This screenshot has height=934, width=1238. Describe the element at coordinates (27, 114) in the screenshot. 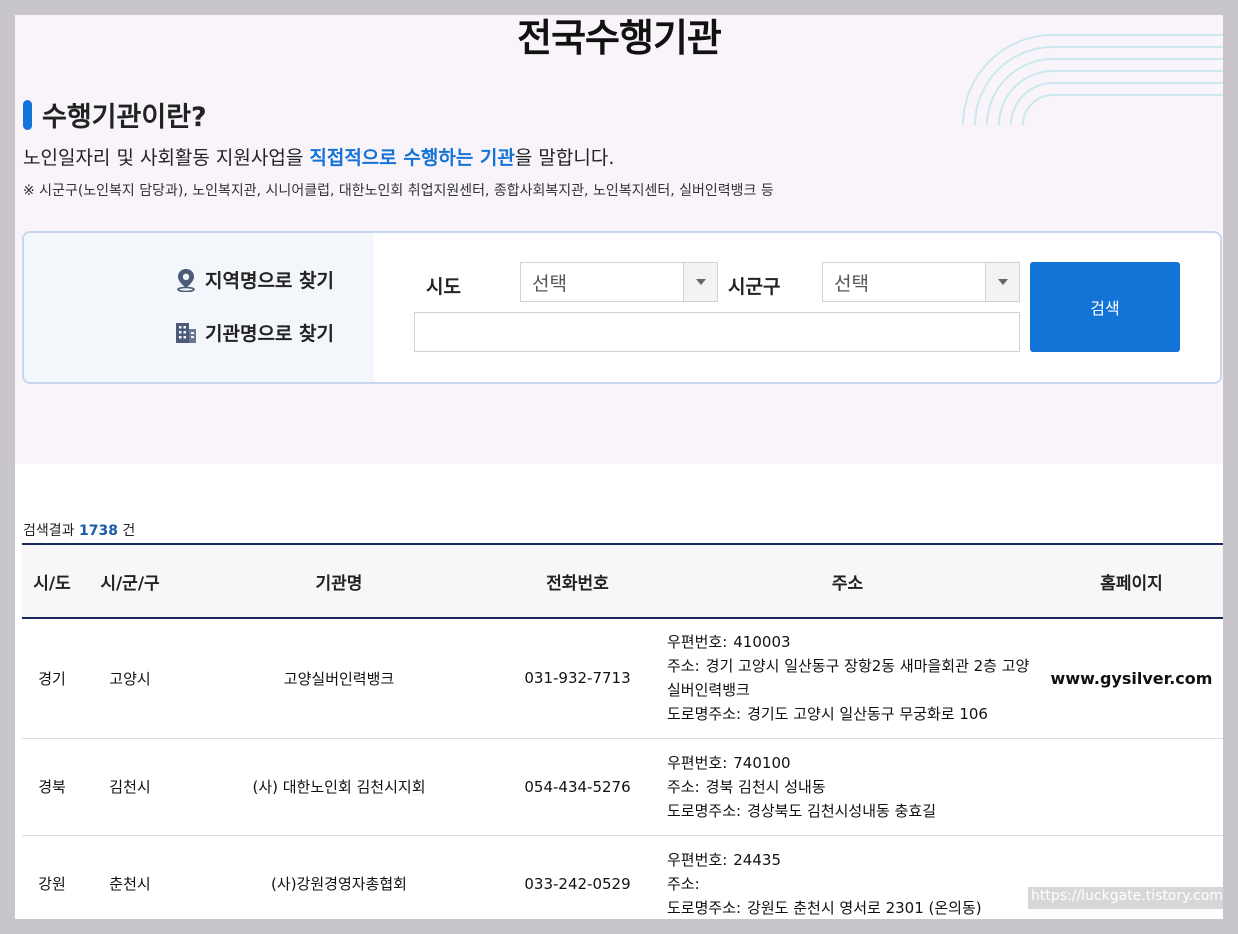

I see `section-title-bar` at that location.